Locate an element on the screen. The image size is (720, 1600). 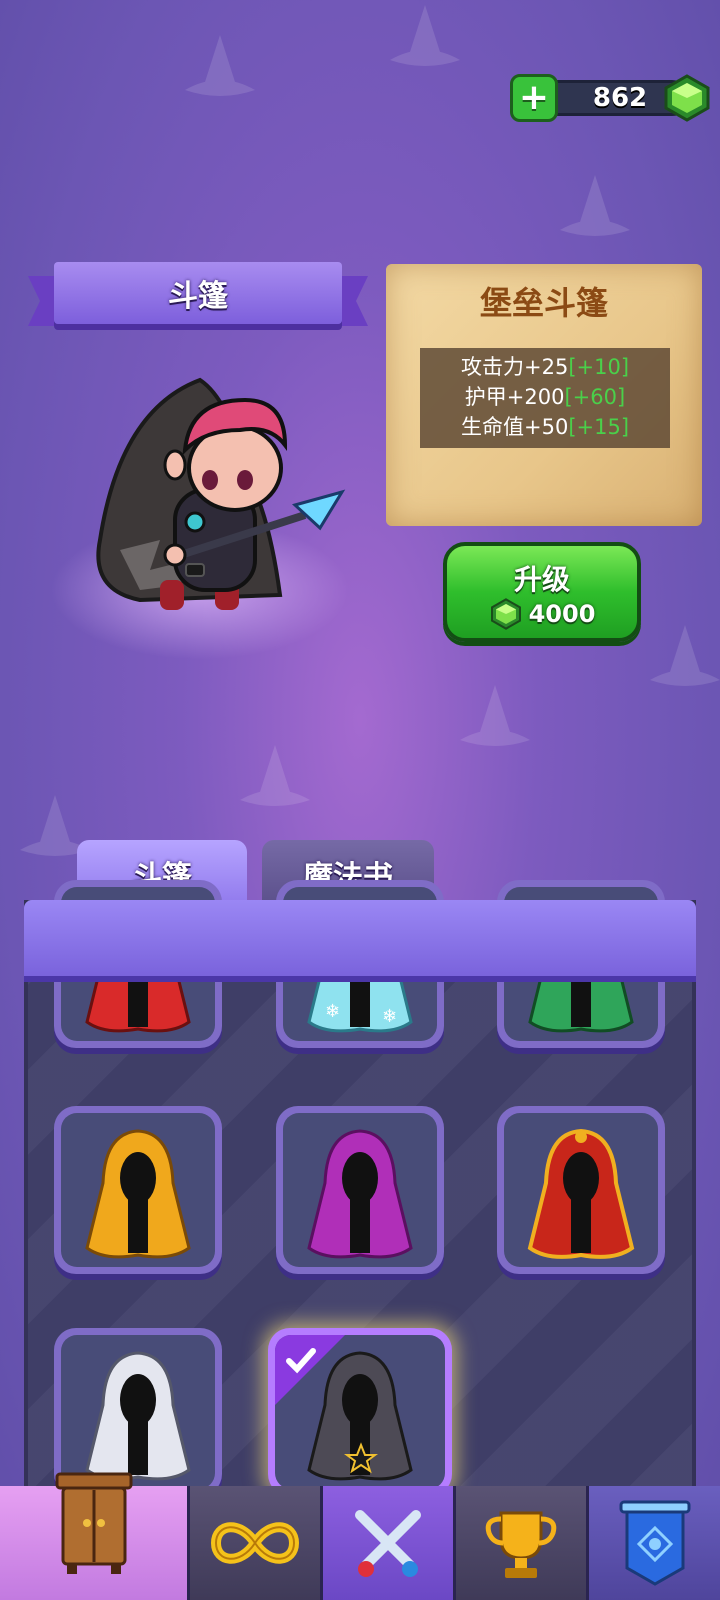
nav-wardrobe is located at coordinates (95, 1536).